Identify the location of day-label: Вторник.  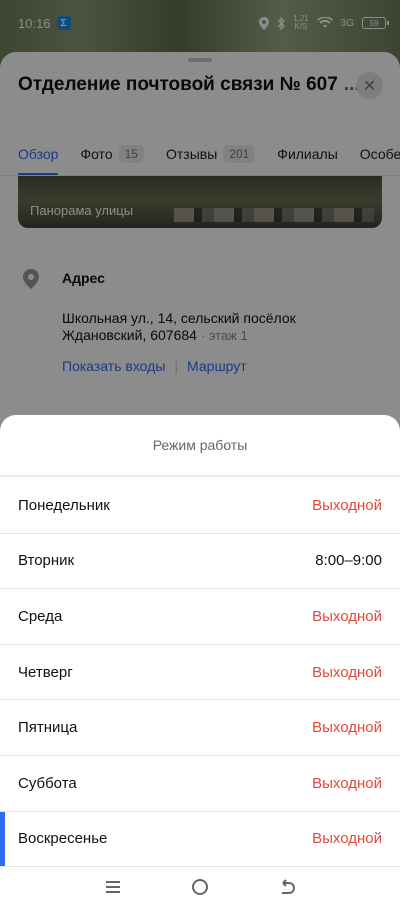
(46, 561).